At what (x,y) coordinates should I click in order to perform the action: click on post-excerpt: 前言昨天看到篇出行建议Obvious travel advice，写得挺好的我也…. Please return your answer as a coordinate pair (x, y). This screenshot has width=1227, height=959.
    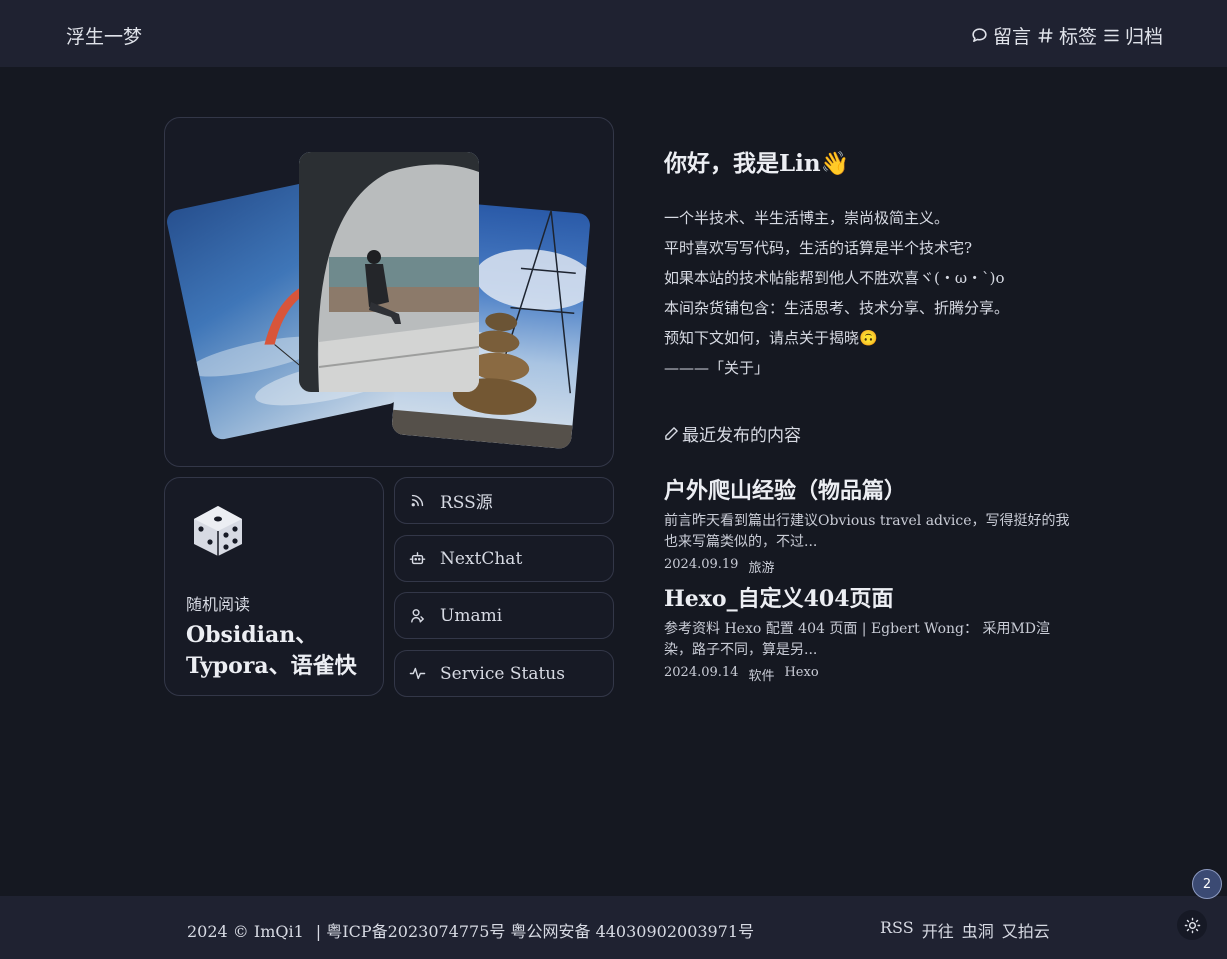
    Looking at the image, I should click on (867, 531).